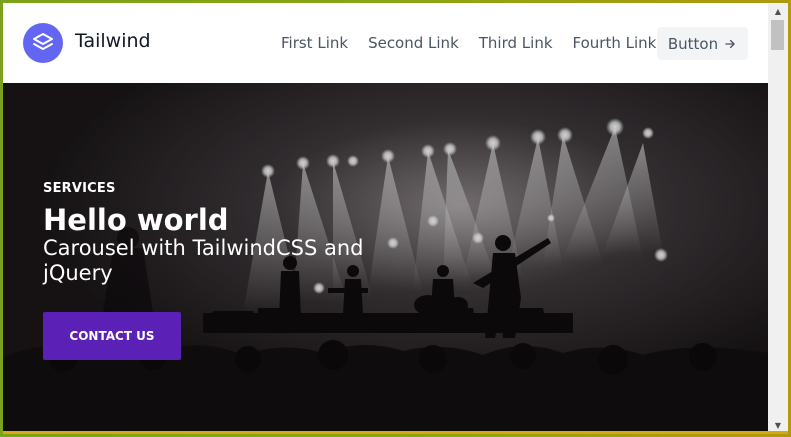 This screenshot has width=791, height=437. What do you see at coordinates (778, 11) in the screenshot?
I see `scroll-up-arrow-icon: ▲` at bounding box center [778, 11].